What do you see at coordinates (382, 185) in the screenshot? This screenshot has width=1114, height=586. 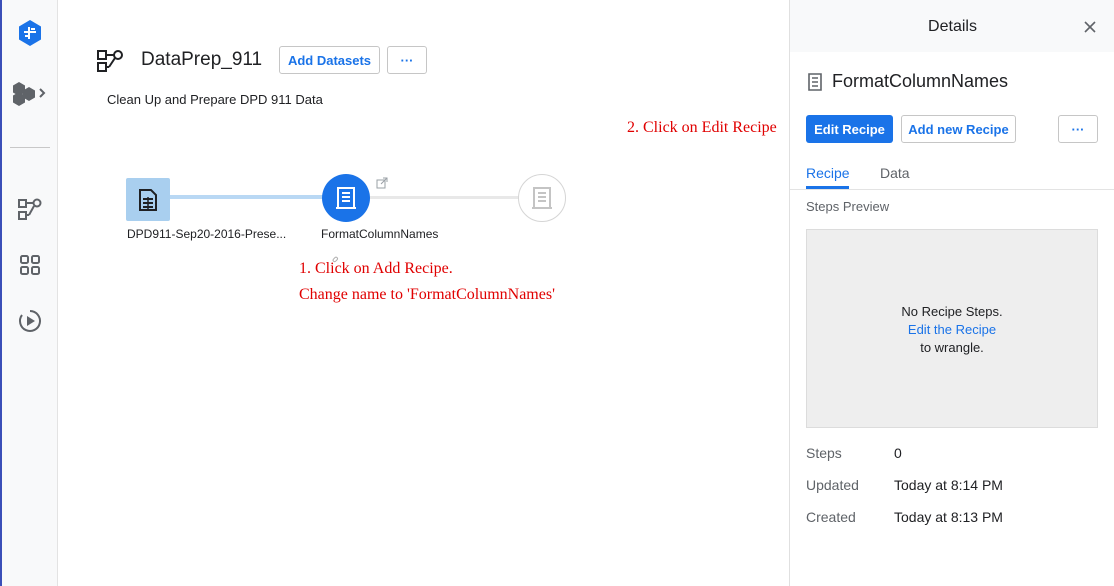 I see `open-external-icon` at bounding box center [382, 185].